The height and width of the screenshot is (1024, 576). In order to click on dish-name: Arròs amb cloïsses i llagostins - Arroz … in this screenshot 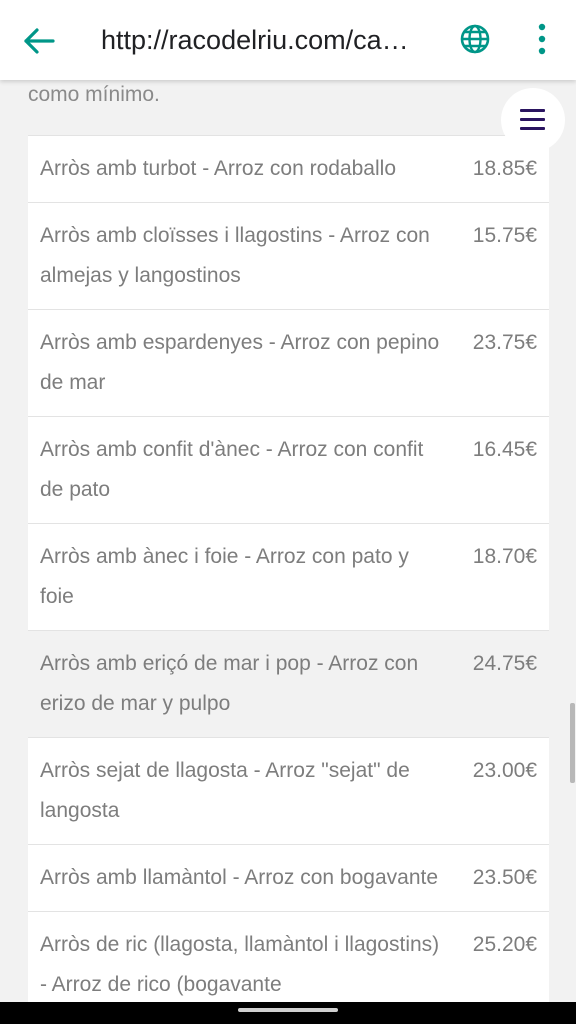, I will do `click(235, 255)`.